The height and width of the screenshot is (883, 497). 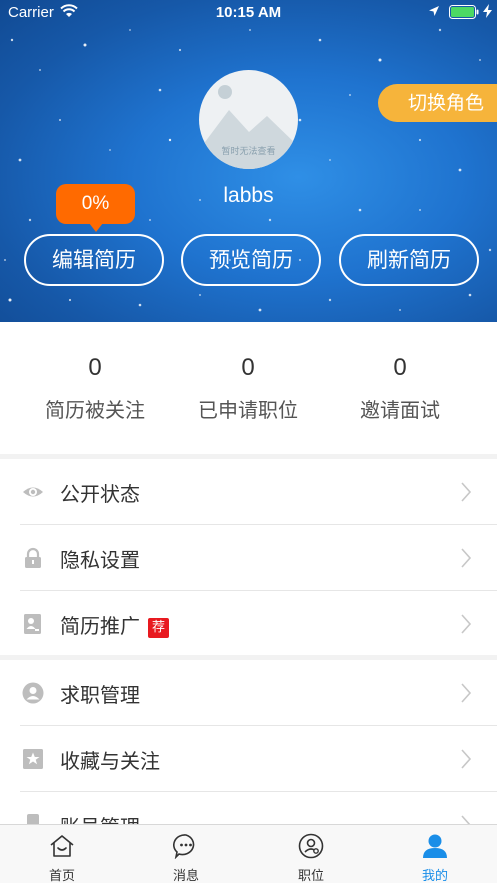 What do you see at coordinates (61, 876) in the screenshot?
I see `tab-label: 首页` at bounding box center [61, 876].